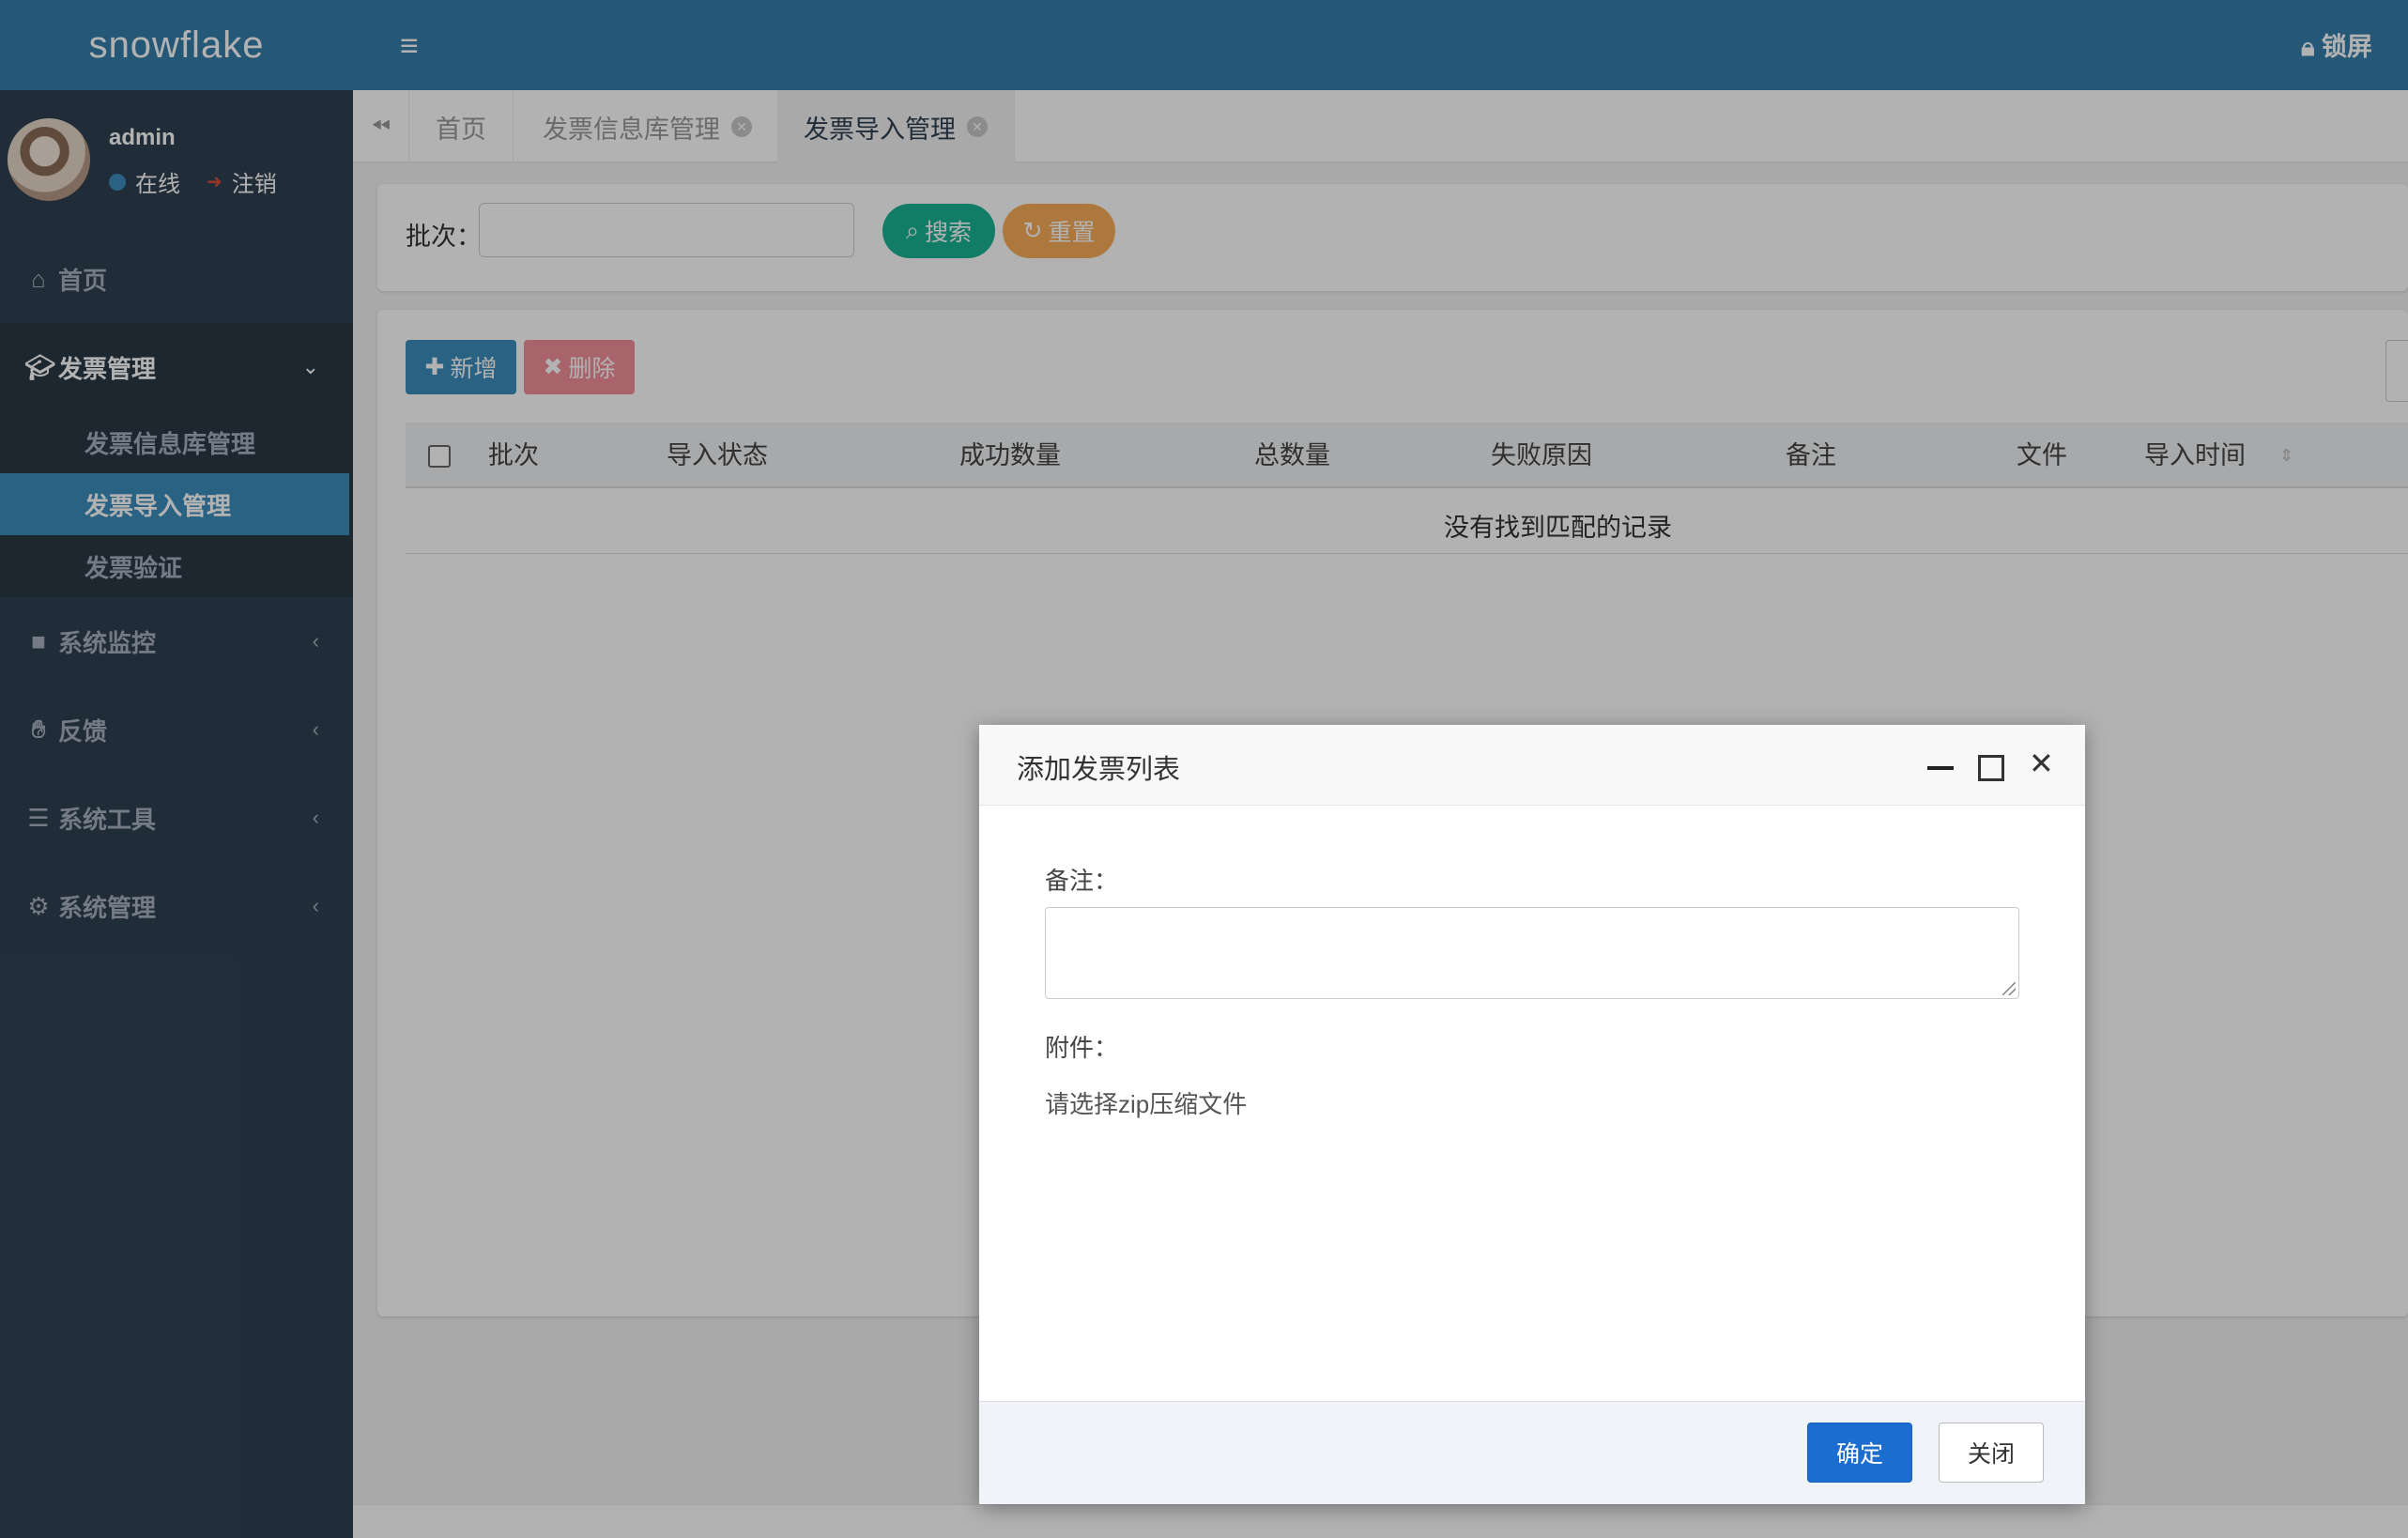  Describe the element at coordinates (1082, 1048) in the screenshot. I see `attachment-label: 附件：` at that location.